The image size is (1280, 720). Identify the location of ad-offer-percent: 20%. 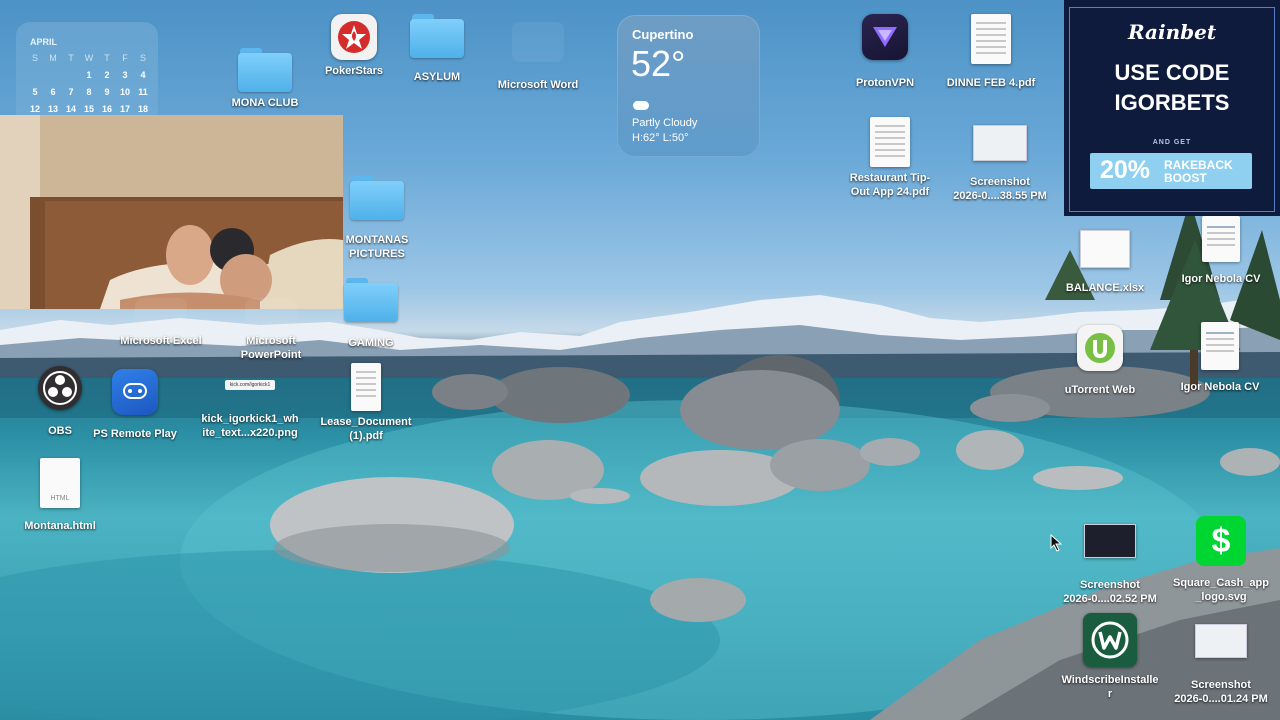
(1125, 170).